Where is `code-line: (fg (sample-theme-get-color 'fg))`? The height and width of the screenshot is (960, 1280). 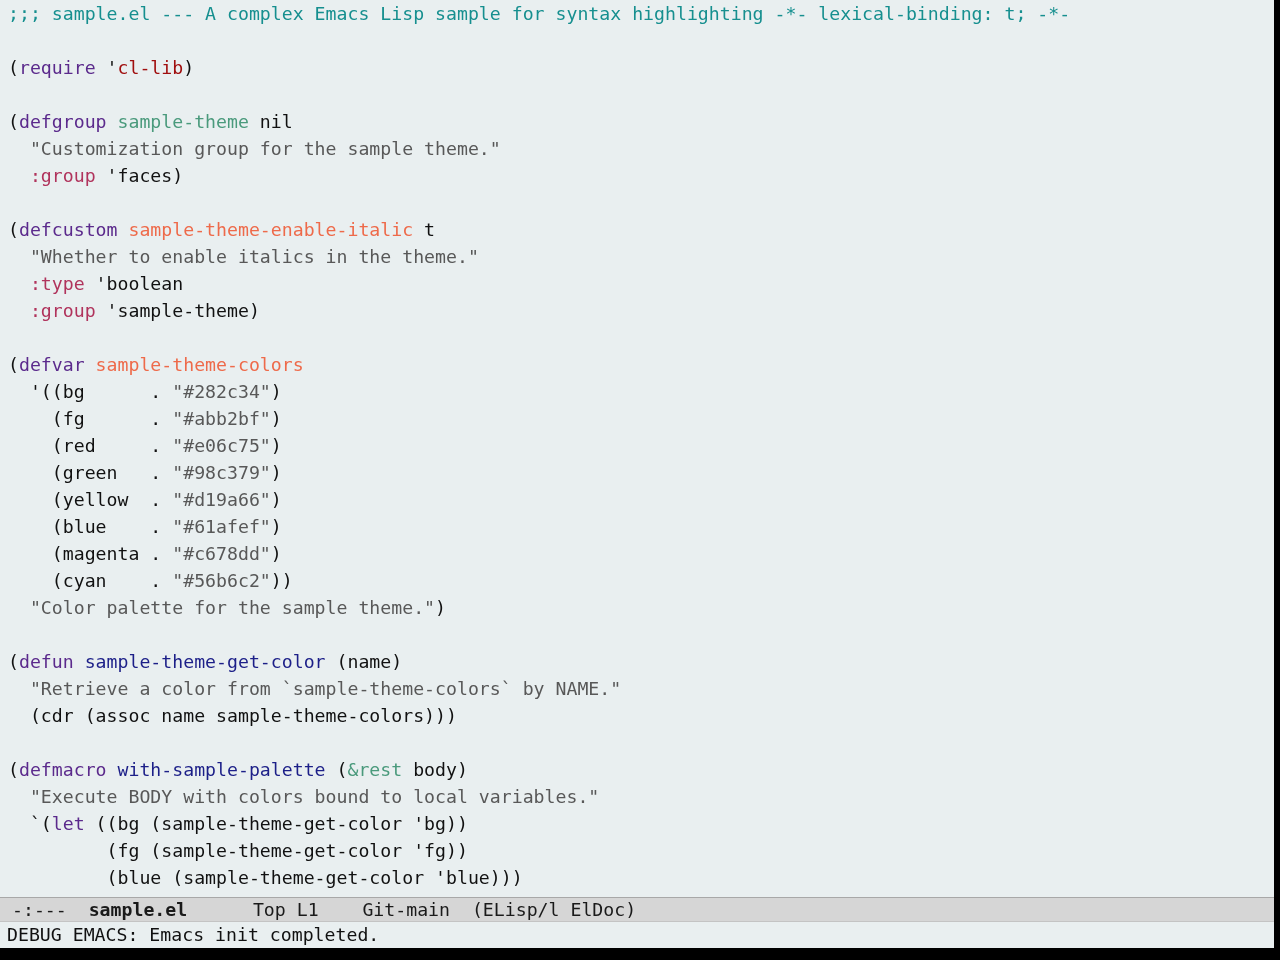 code-line: (fg (sample-theme-get-color 'fg)) is located at coordinates (287, 851).